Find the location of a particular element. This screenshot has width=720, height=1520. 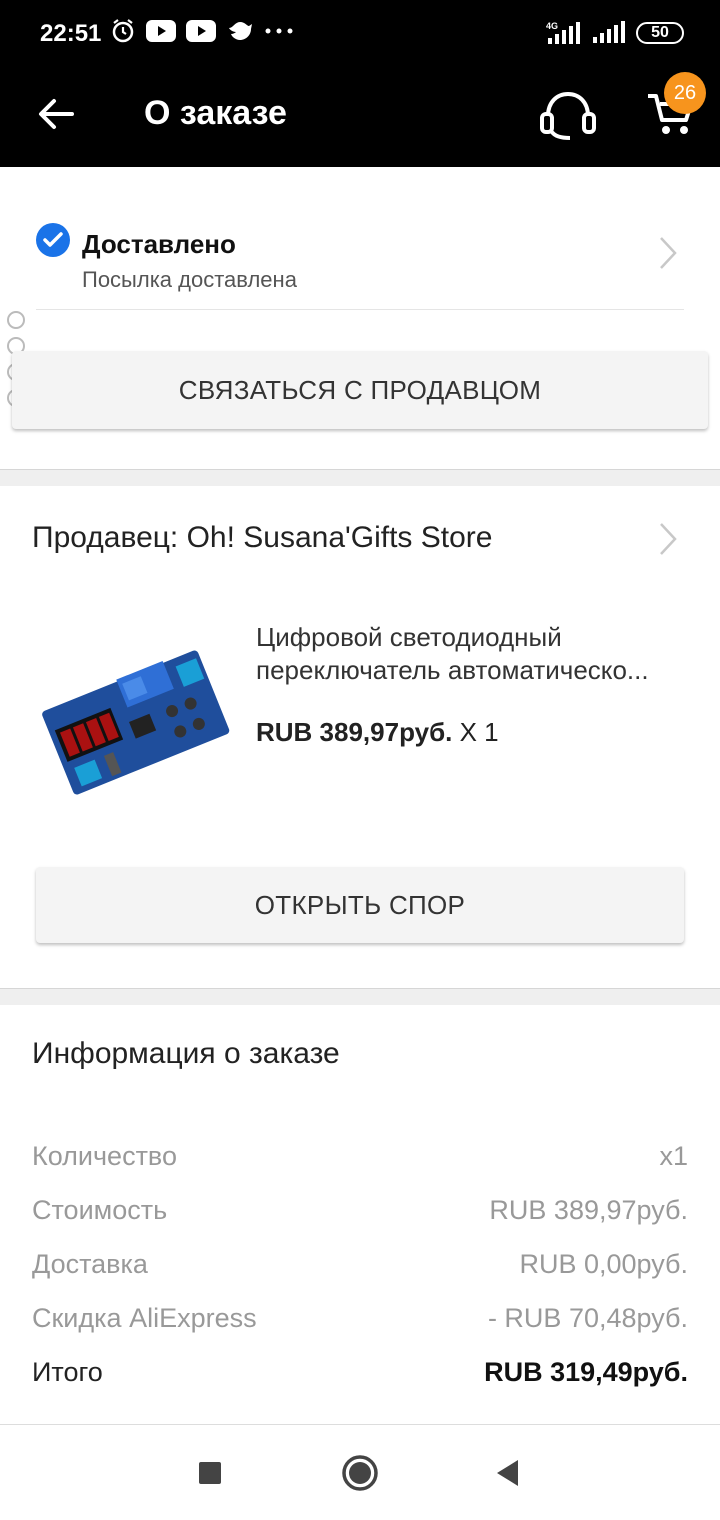

notification-icons is located at coordinates (202, 31).